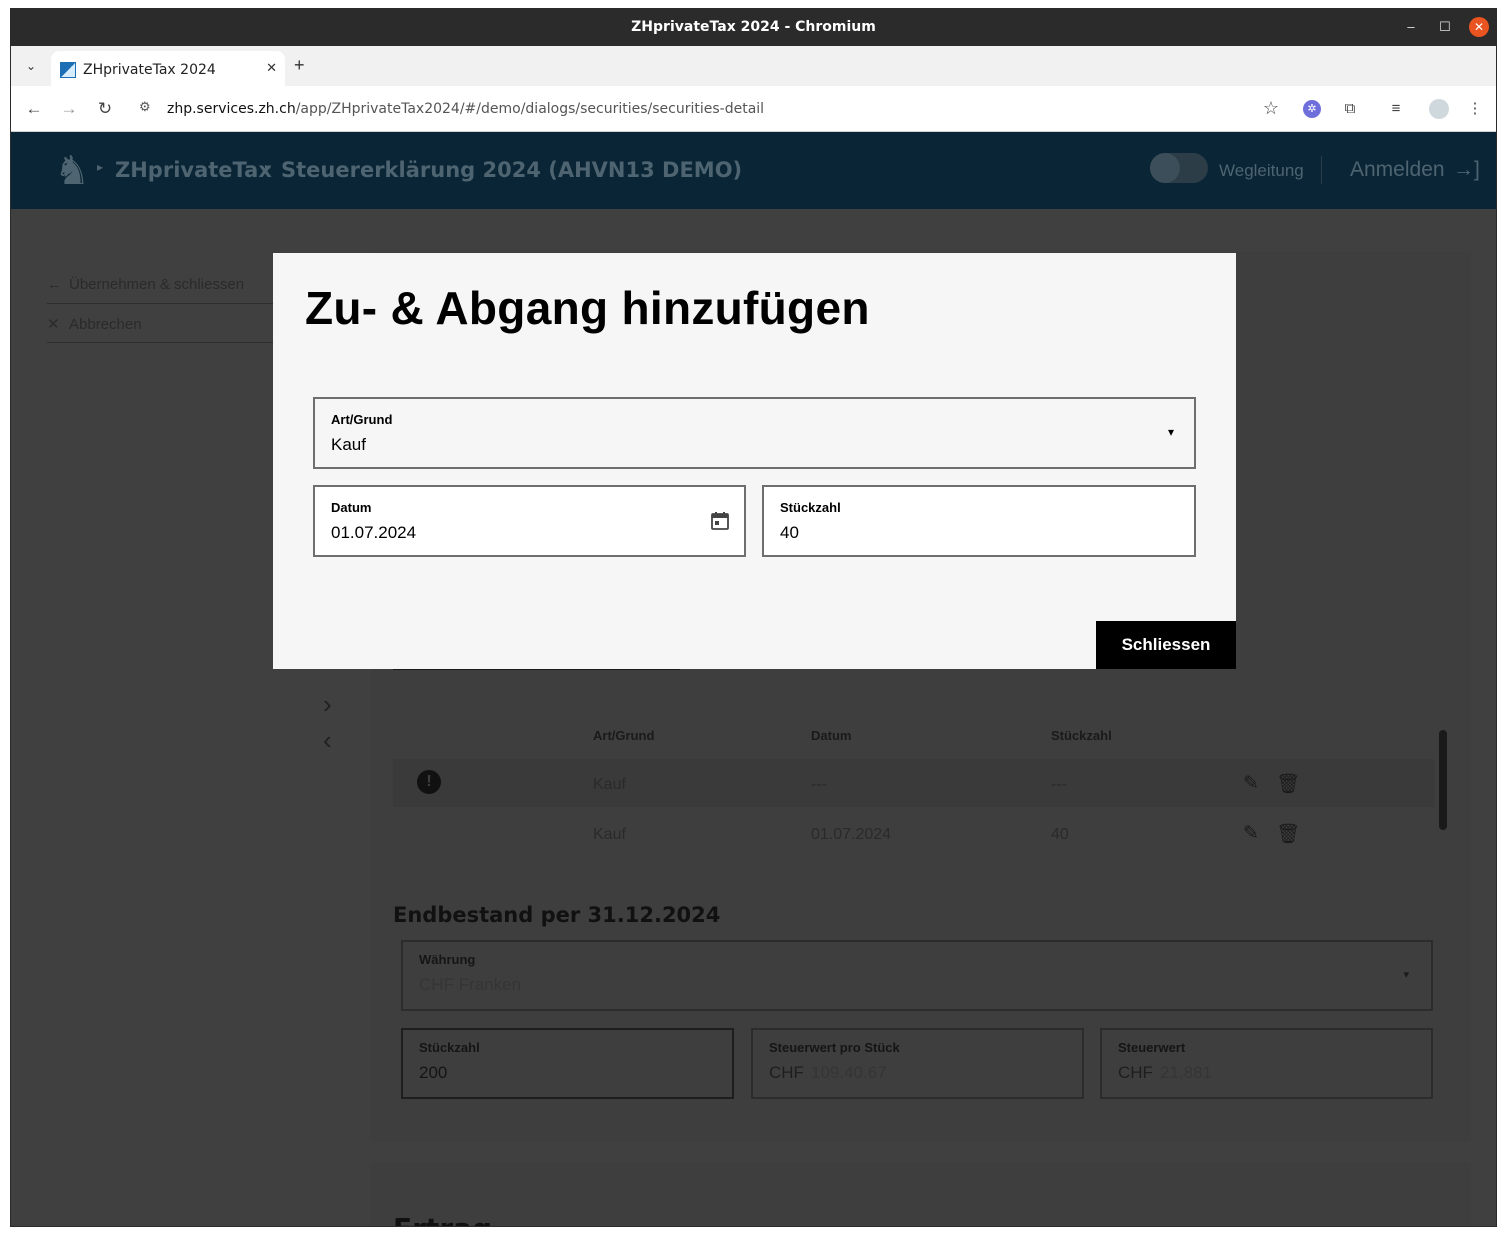  Describe the element at coordinates (1135, 1072) in the screenshot. I see `tax-value-currency: CHF` at that location.